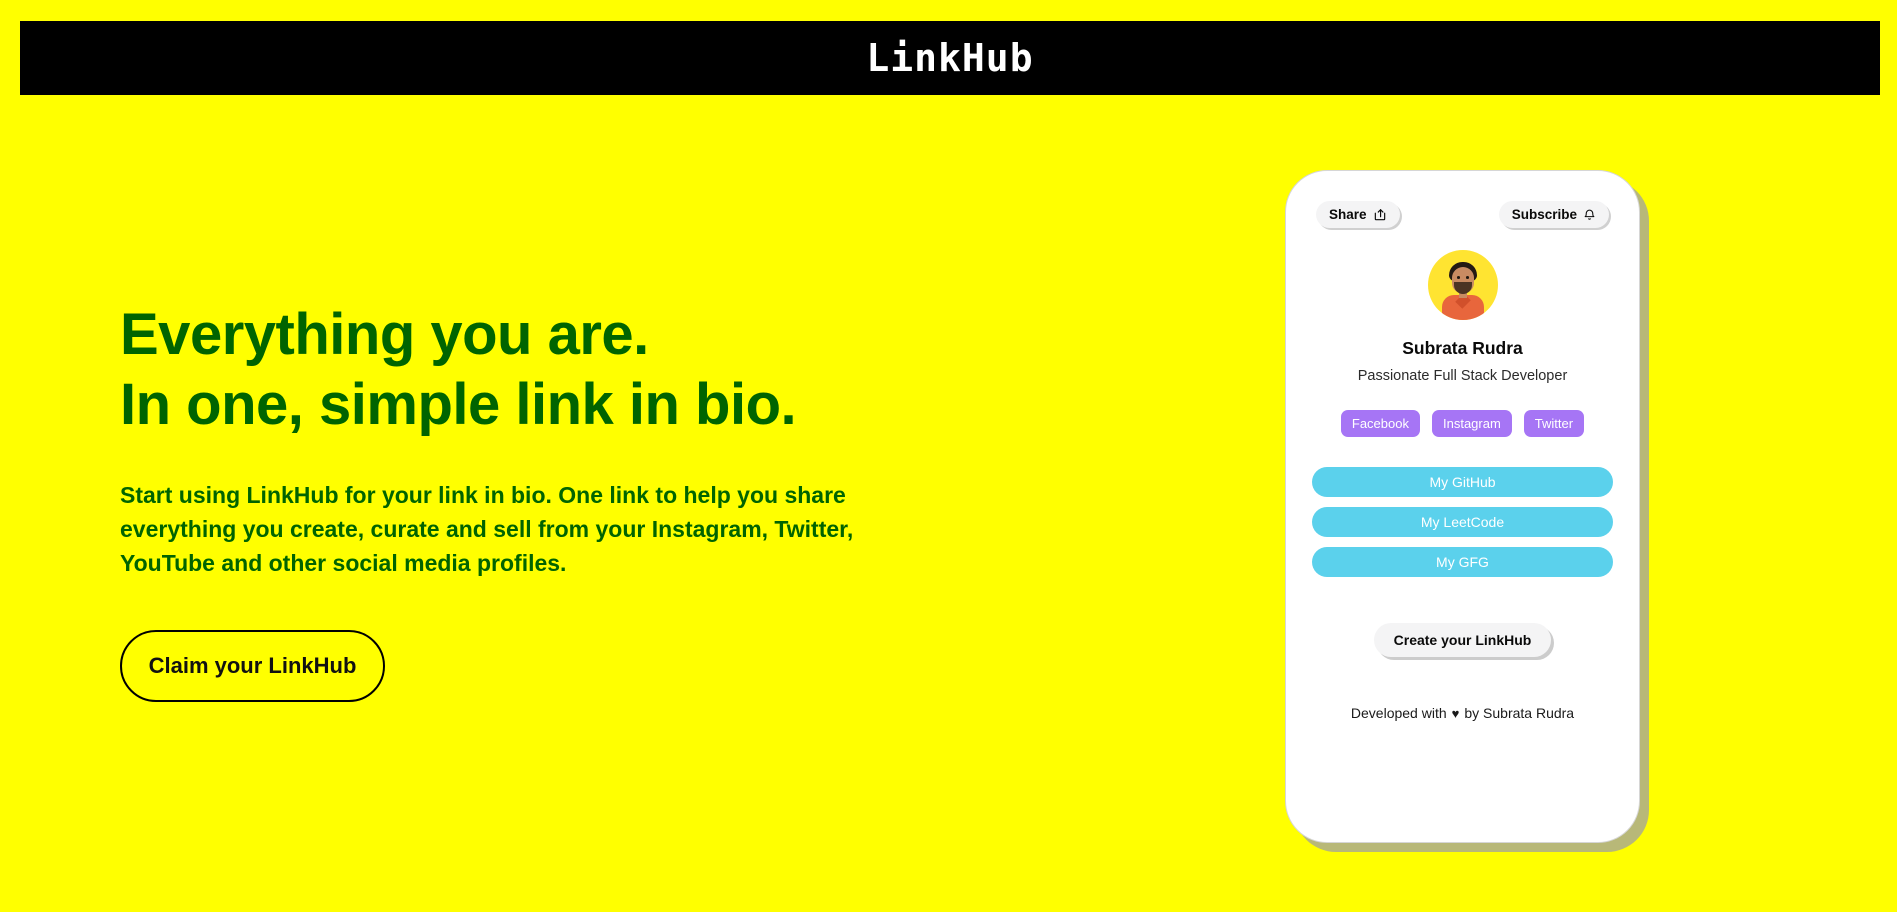  What do you see at coordinates (1458, 277) in the screenshot?
I see `avatar-eye-left` at bounding box center [1458, 277].